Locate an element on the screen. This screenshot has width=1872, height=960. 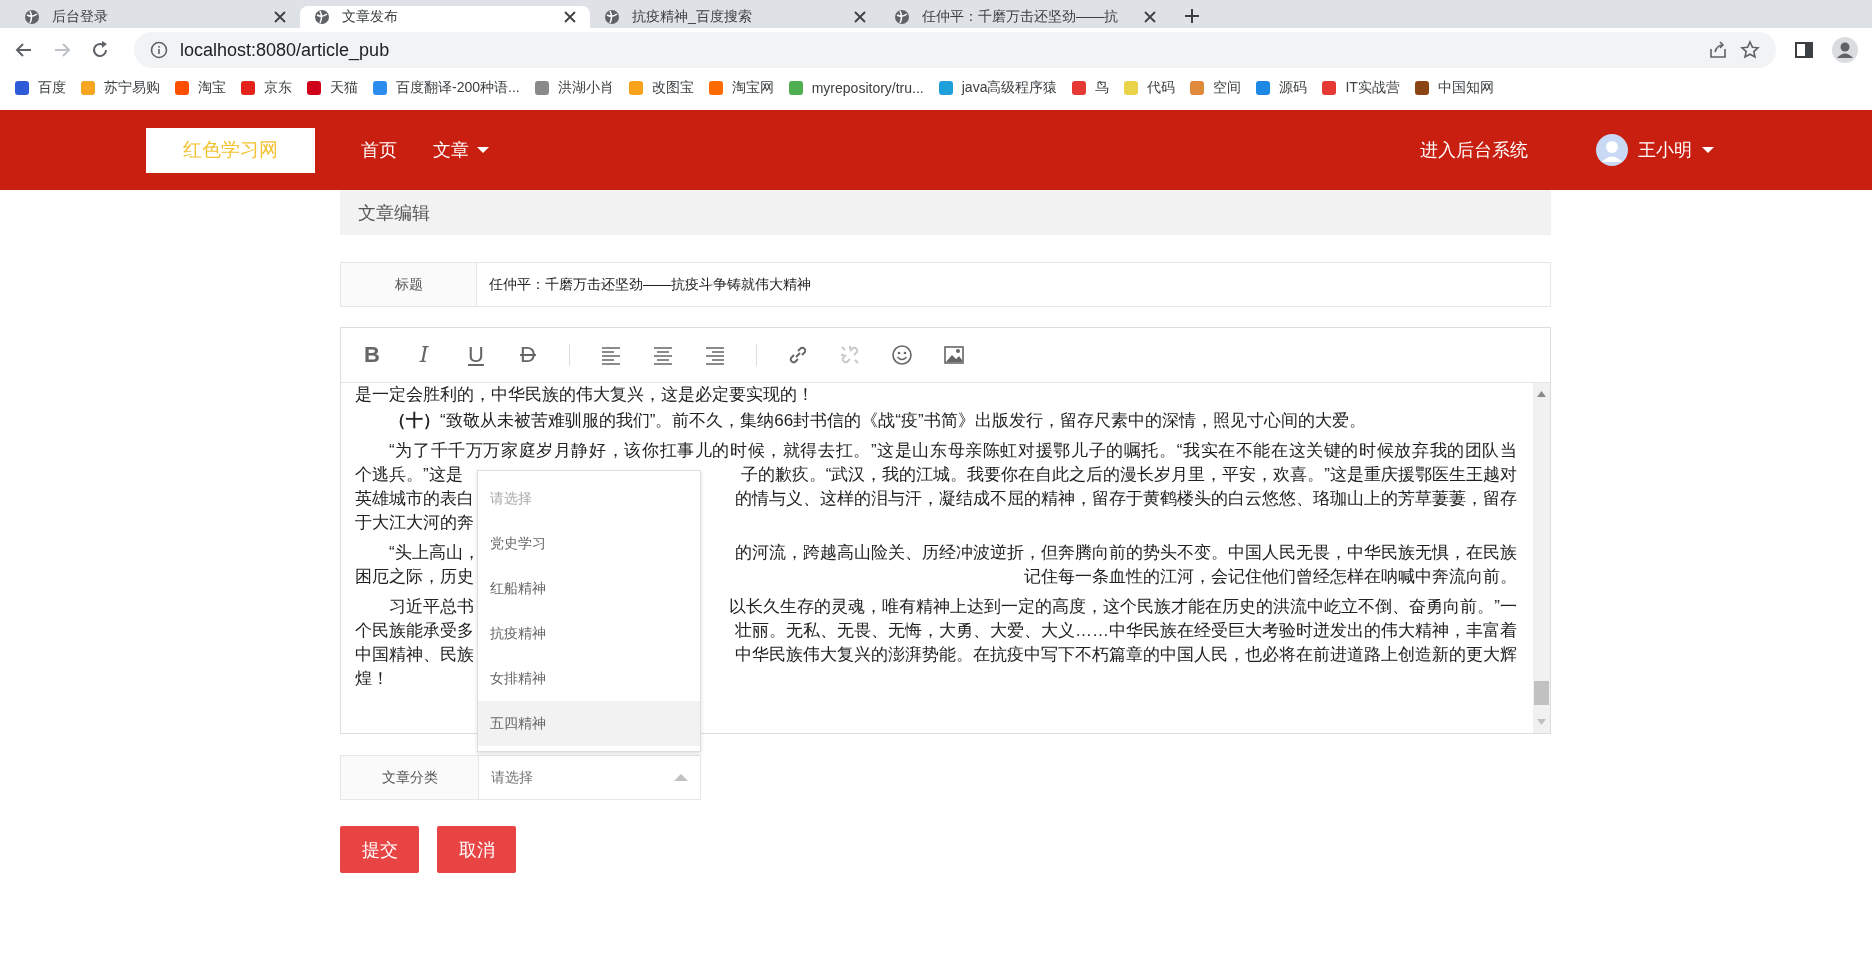
share-icon is located at coordinates (1718, 50).